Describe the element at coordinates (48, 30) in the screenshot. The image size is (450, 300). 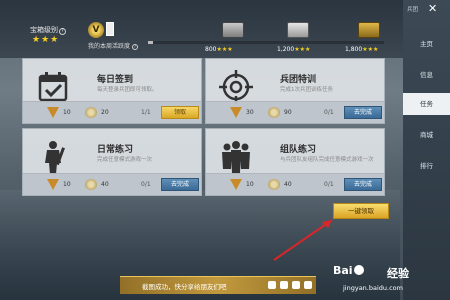
I see `chest-level-label: 宝箱级别?` at that location.